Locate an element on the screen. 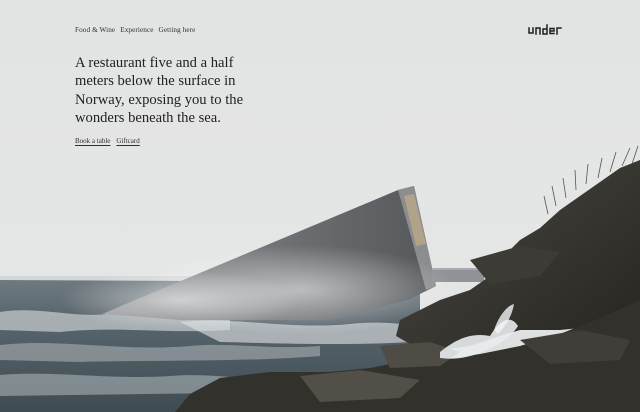 The height and width of the screenshot is (412, 640). nav-item-food-wine: Food & Wine is located at coordinates (95, 30).